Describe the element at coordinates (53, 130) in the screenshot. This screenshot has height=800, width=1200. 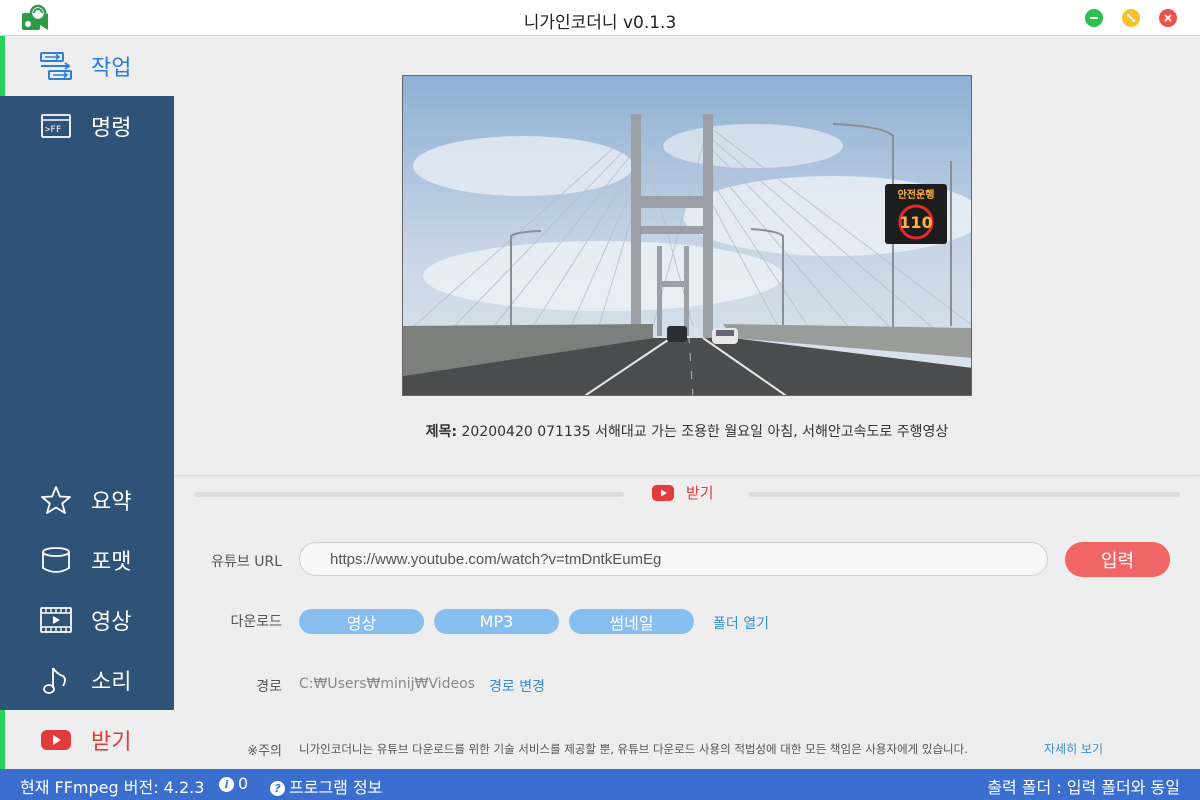
I see `svg-text: >FF` at that location.